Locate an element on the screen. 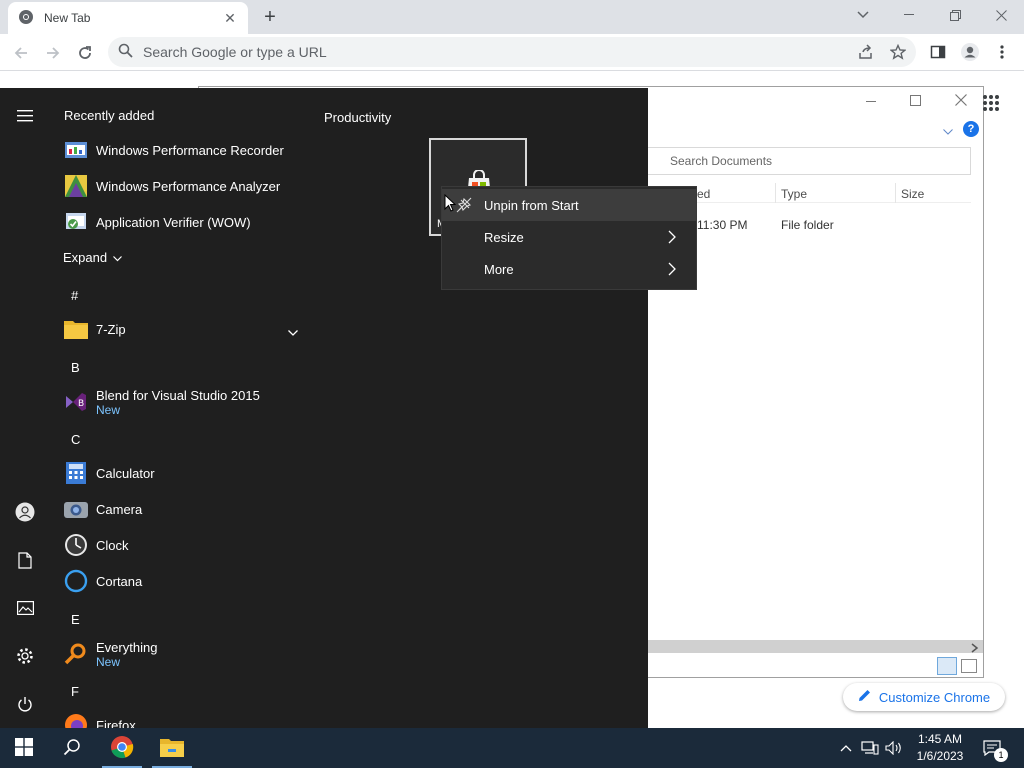 This screenshot has height=768, width=1024. clock-date: 1/6/2023 is located at coordinates (940, 756).